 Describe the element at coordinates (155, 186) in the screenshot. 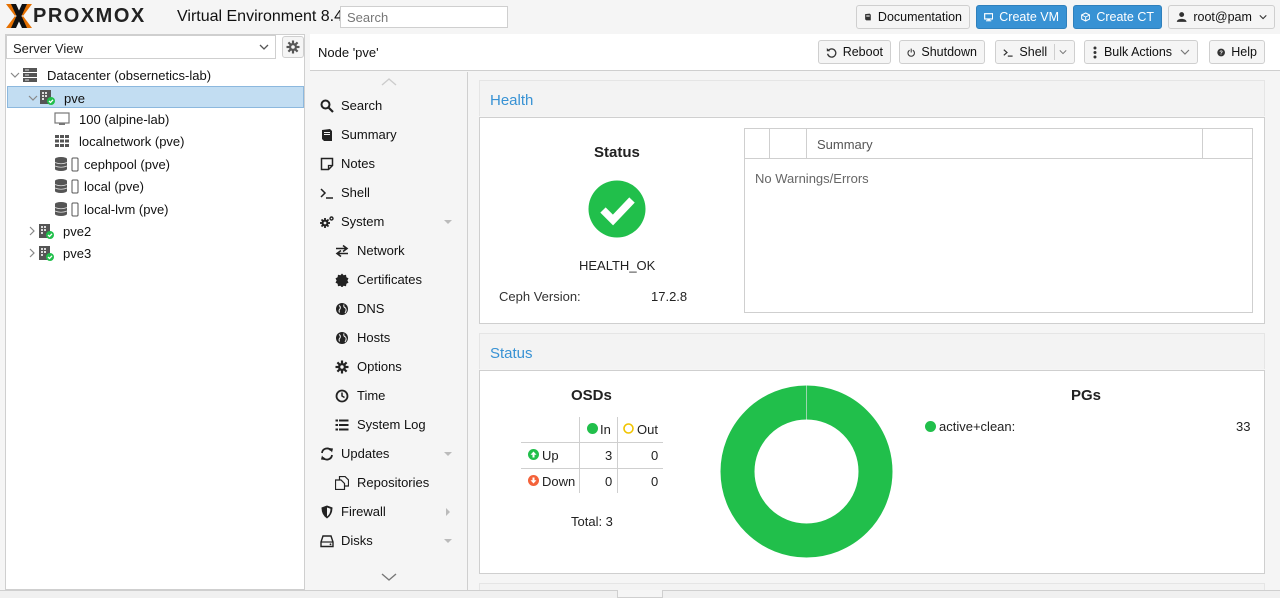

I see `tree-item-storage-local: local (pve)` at that location.